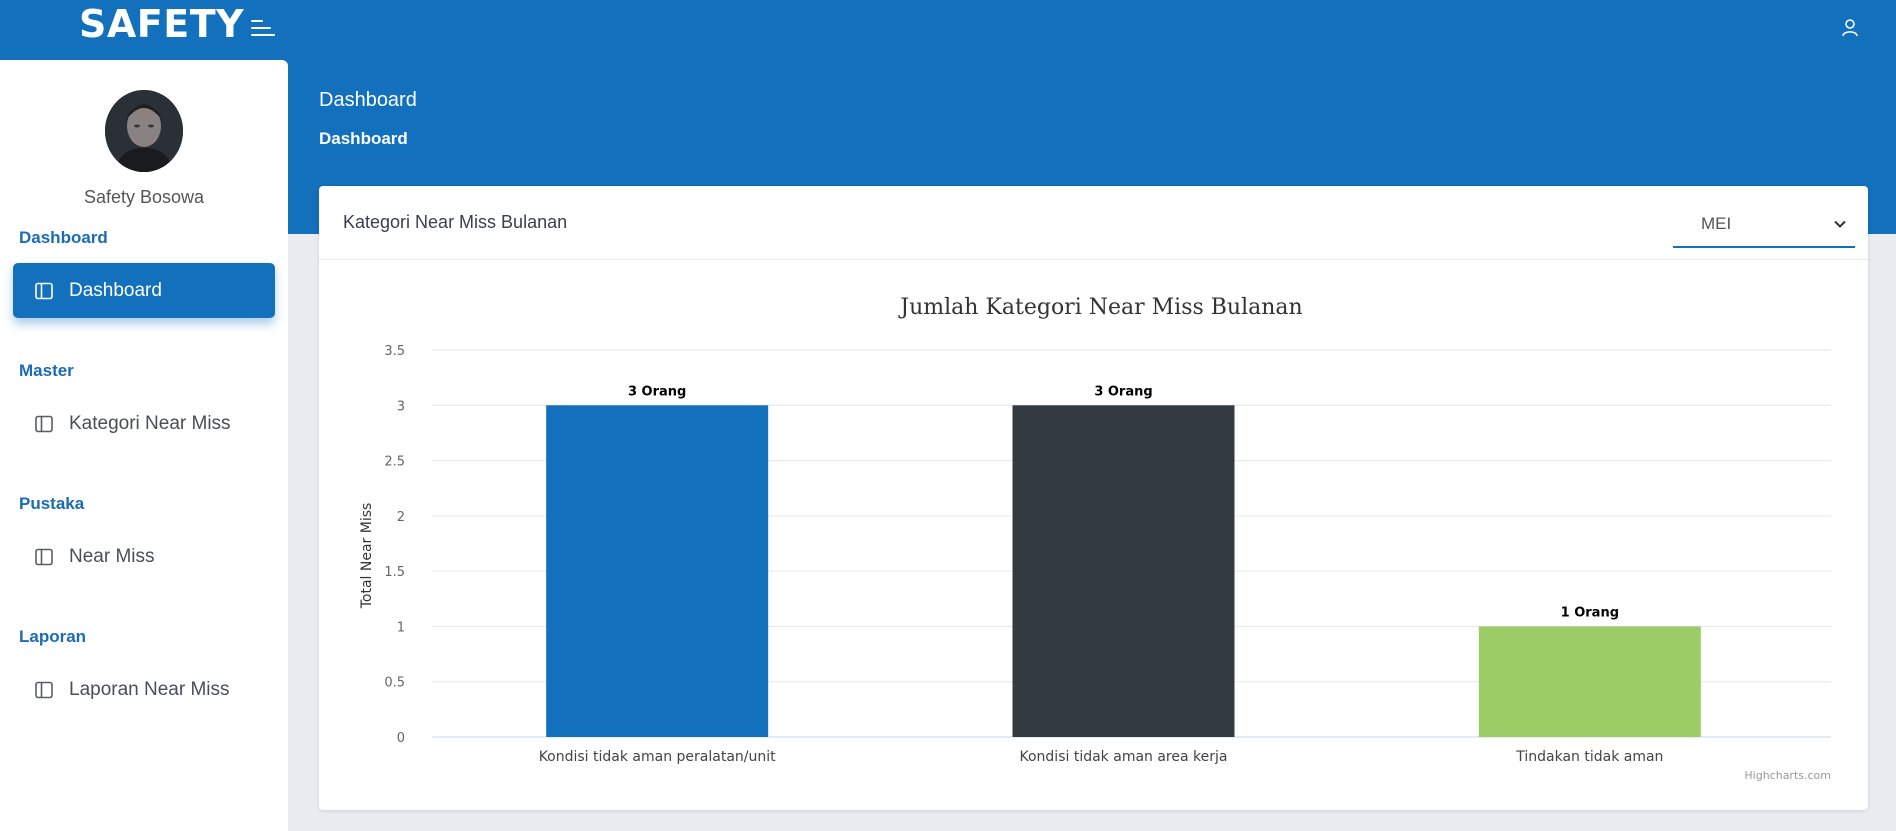 The height and width of the screenshot is (831, 1896). Describe the element at coordinates (394, 572) in the screenshot. I see `y-tick-label: 1.5` at that location.